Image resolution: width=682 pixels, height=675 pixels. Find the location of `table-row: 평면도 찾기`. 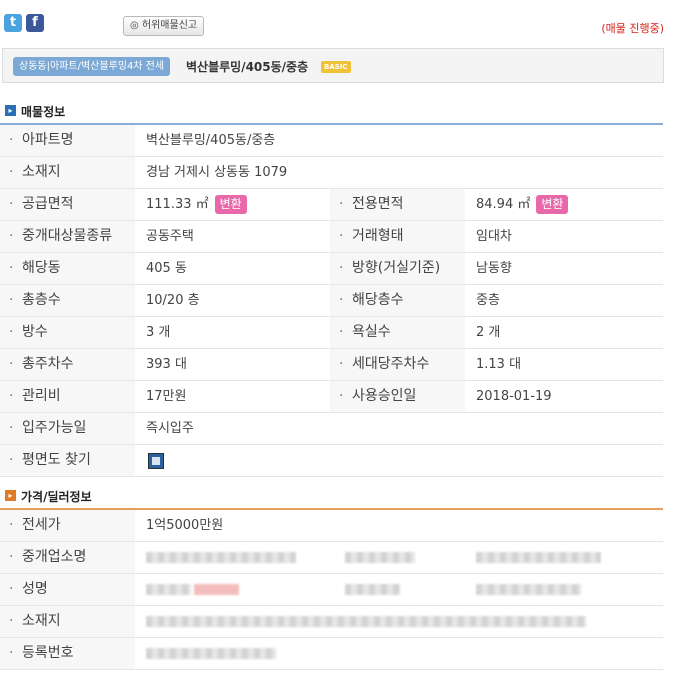

table-row: 평면도 찾기 is located at coordinates (331, 461).